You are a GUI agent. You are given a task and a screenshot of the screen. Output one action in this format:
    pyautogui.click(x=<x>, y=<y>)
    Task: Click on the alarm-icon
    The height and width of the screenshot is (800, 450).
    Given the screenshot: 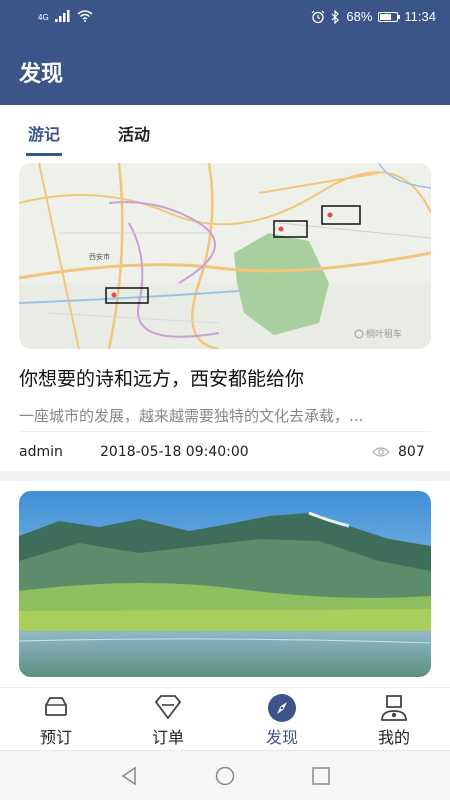 What is the action you would take?
    pyautogui.click(x=318, y=16)
    